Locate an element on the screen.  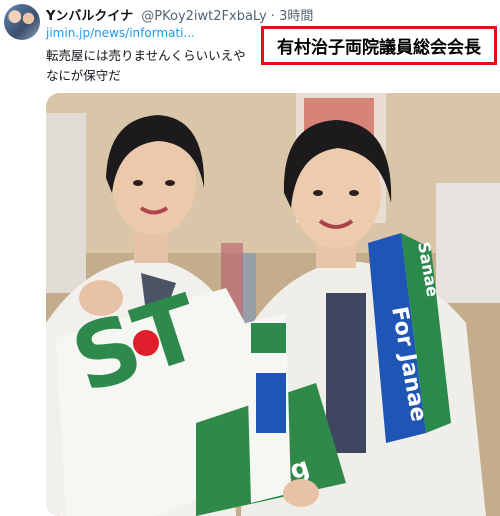
caption-text: 有村治子両院議員総会会長 is located at coordinates (379, 48).